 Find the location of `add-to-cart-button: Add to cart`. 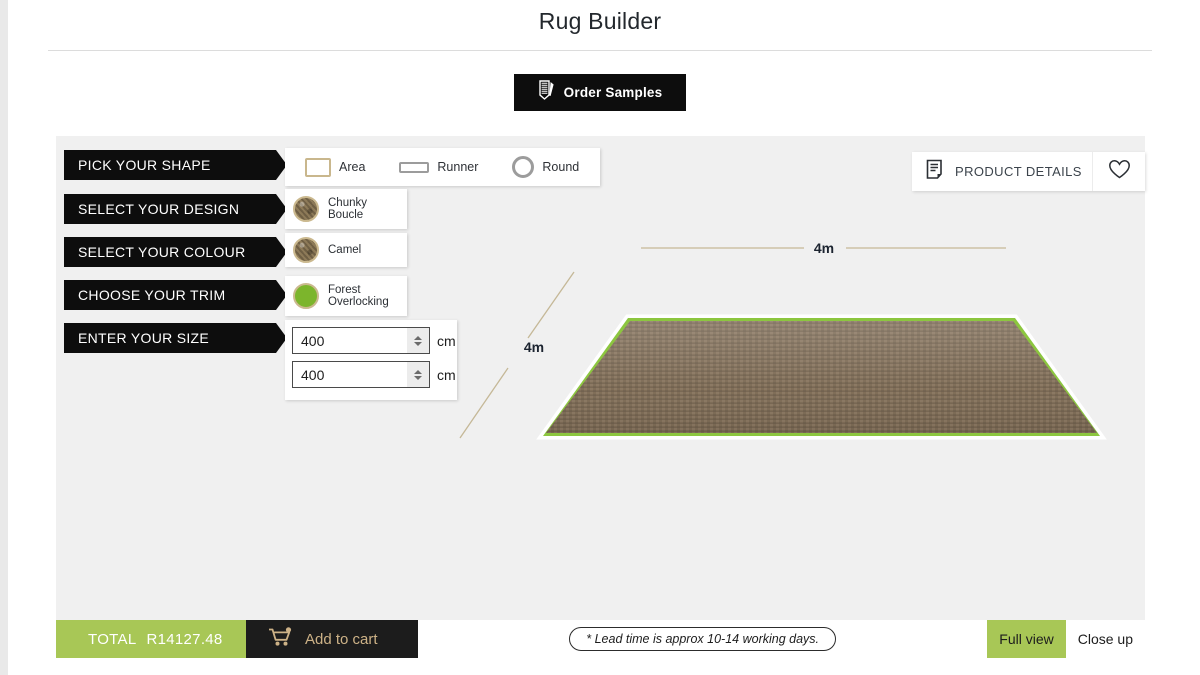

add-to-cart-button: Add to cart is located at coordinates (332, 639).